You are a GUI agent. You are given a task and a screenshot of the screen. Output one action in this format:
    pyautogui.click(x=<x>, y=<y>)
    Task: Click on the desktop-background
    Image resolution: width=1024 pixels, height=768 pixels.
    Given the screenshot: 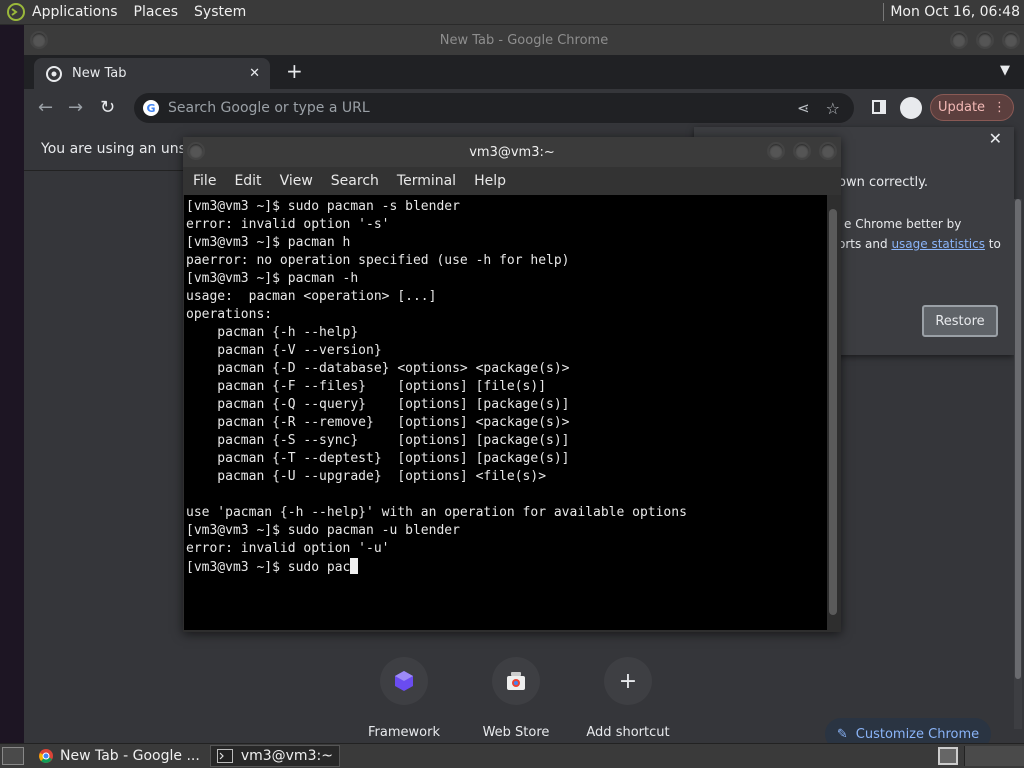 What is the action you would take?
    pyautogui.click(x=12, y=384)
    